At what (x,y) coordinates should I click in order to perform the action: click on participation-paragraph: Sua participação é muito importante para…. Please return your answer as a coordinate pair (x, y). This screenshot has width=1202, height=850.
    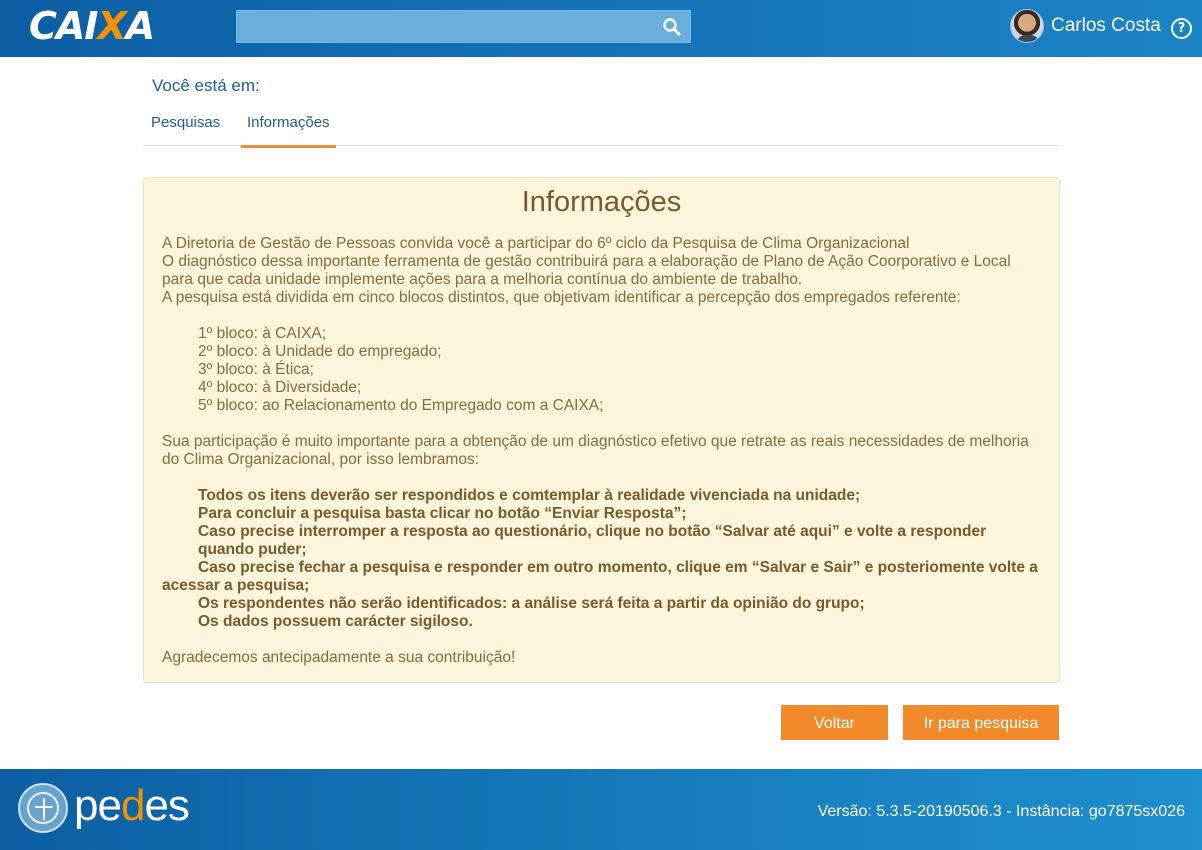
    Looking at the image, I should click on (595, 450).